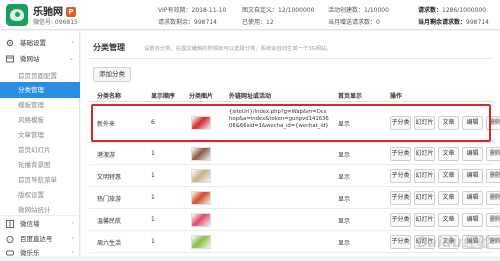 This screenshot has height=261, width=500. Describe the element at coordinates (294, 176) in the screenshot. I see `table-row: 文明特惠 1 显示 子分类 幻灯片 文章 编辑 删除` at that location.